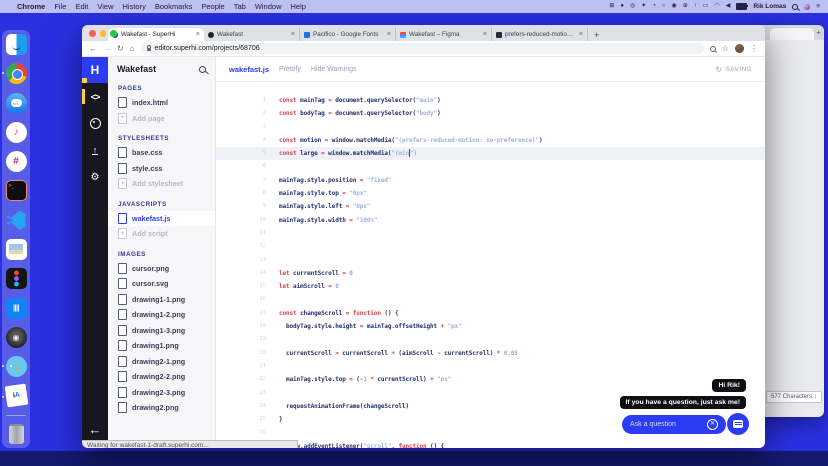 The width and height of the screenshot is (828, 466). I want to click on browser-tab-2: Wakefast ×, so click(252, 34).